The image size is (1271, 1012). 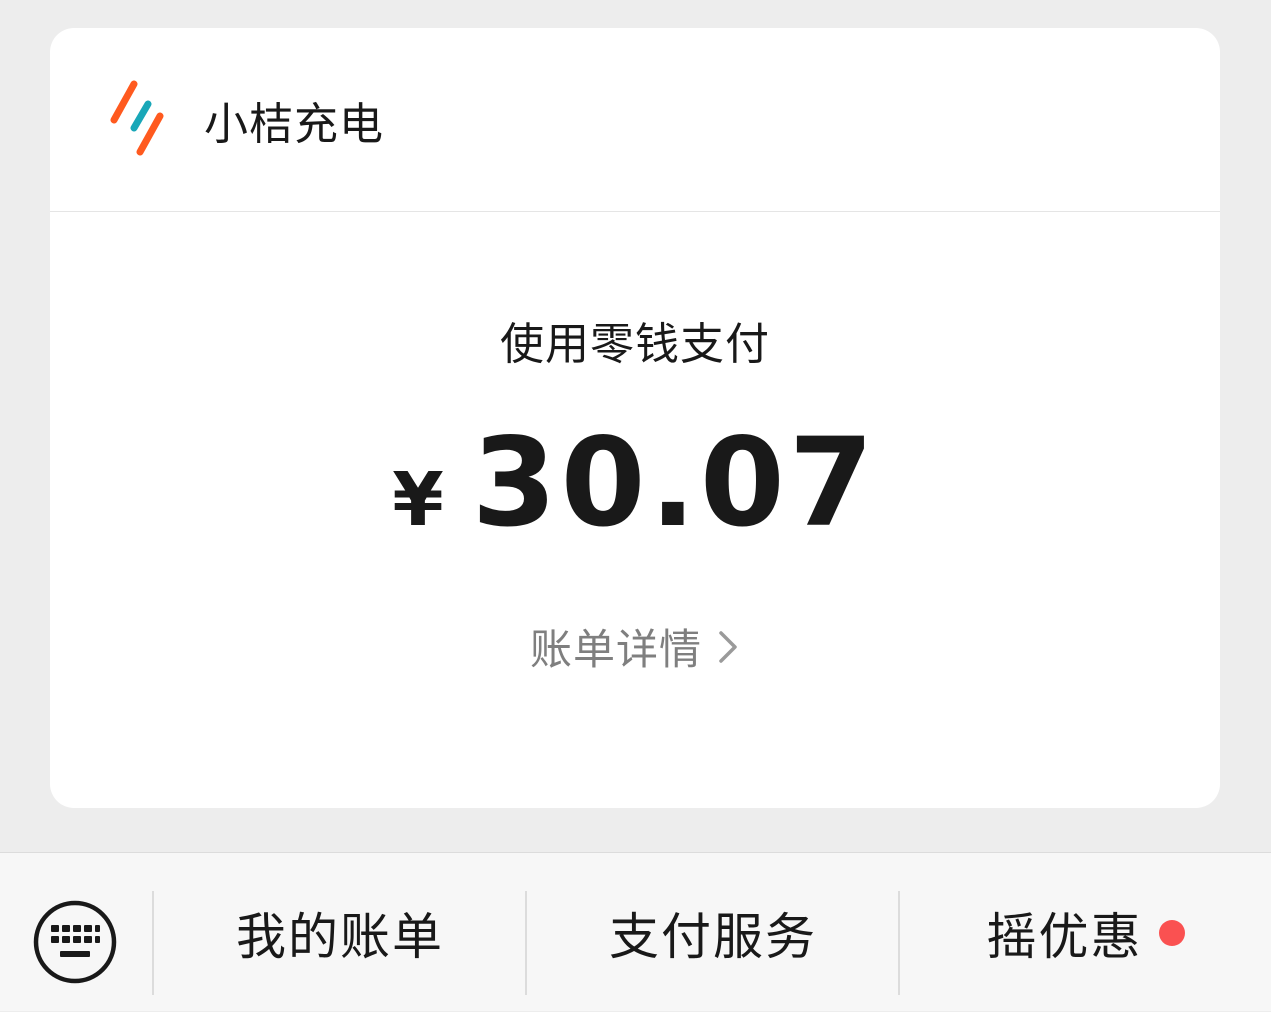 What do you see at coordinates (728, 646) in the screenshot?
I see `chevron-right-icon` at bounding box center [728, 646].